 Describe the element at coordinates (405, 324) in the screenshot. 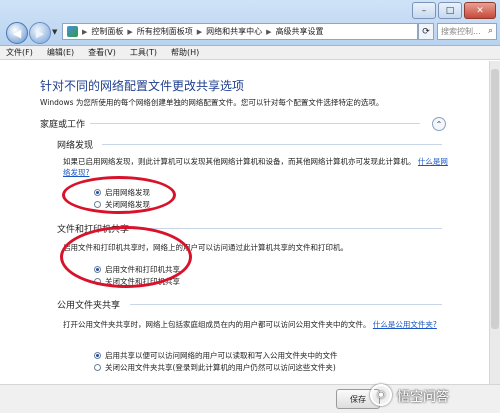

I see `public-folder-help-link: 什么是公用文件夹?` at that location.